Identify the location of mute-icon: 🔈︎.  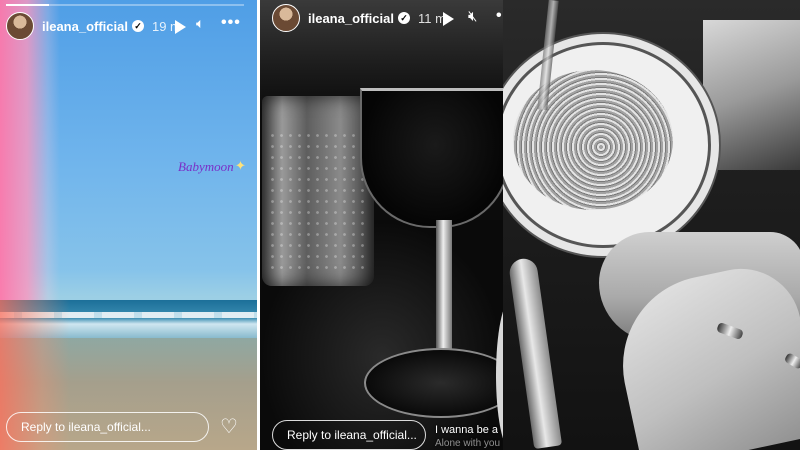
(200, 23).